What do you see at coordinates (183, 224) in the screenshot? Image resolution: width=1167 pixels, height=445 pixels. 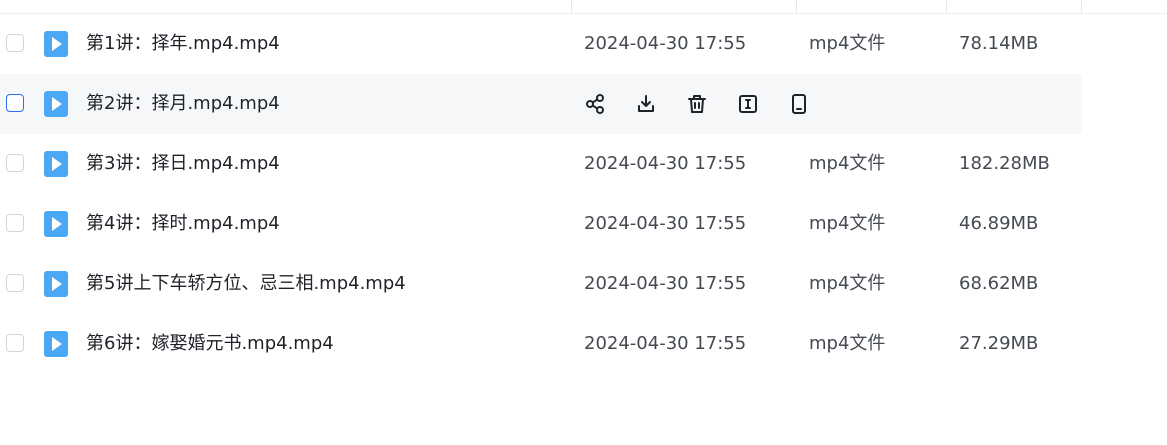 I see `file-name: 第4讲：择时.mp4.mp4` at bounding box center [183, 224].